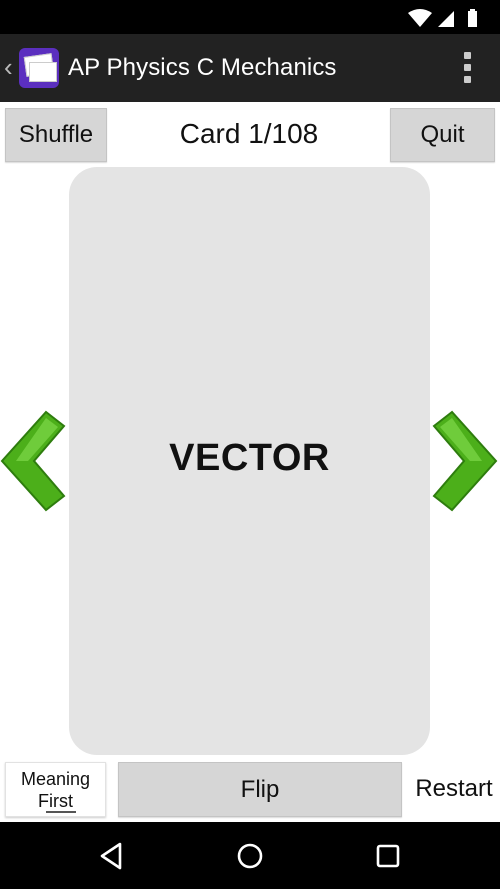 The height and width of the screenshot is (889, 500). I want to click on card-term: VECTOR, so click(249, 458).